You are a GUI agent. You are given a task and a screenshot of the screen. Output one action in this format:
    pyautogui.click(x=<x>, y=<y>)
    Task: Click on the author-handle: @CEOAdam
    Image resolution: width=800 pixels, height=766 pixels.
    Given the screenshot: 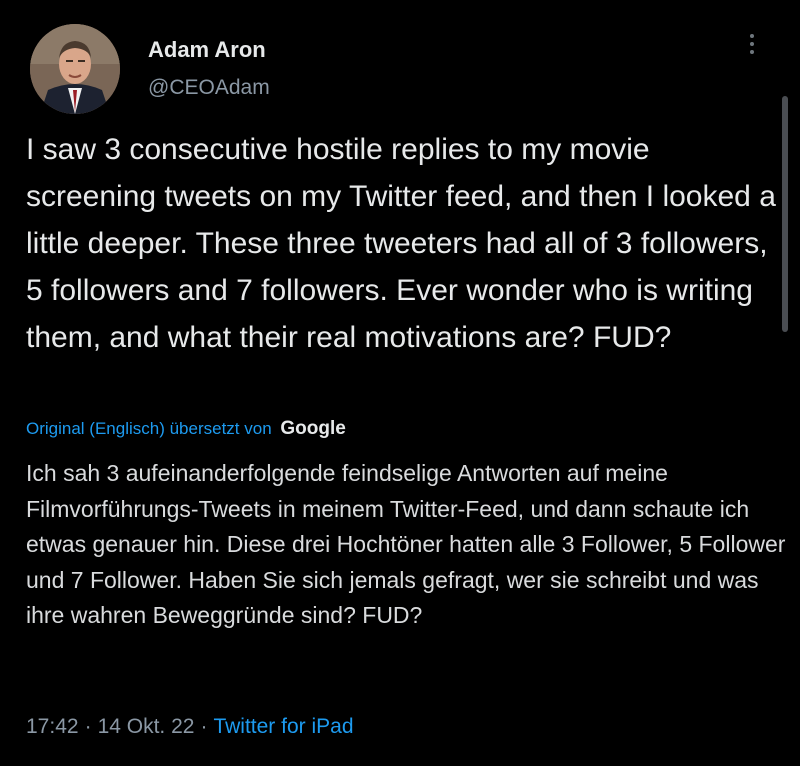 What is the action you would take?
    pyautogui.click(x=209, y=88)
    